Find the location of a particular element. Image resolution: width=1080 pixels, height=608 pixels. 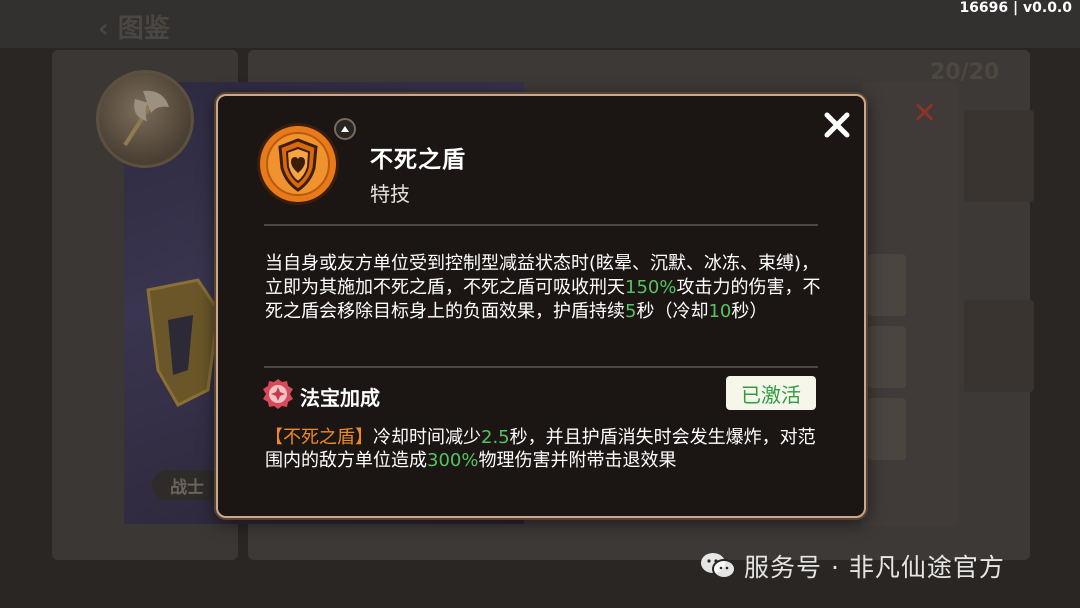

rank-up-icon is located at coordinates (345, 129).